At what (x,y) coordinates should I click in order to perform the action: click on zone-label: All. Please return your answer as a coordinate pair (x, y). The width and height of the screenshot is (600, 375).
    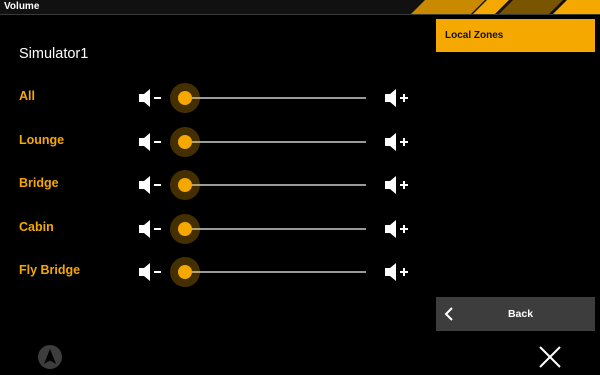
    Looking at the image, I should click on (27, 96).